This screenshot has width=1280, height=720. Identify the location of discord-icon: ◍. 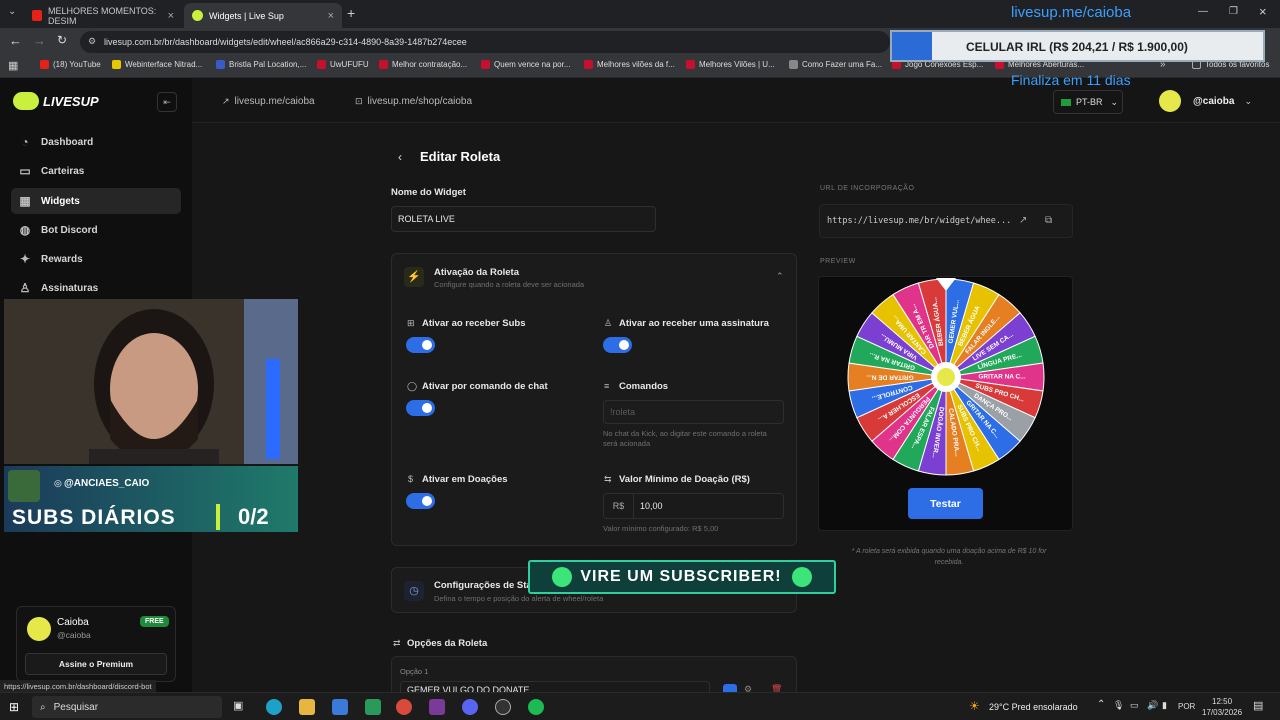
(25, 230).